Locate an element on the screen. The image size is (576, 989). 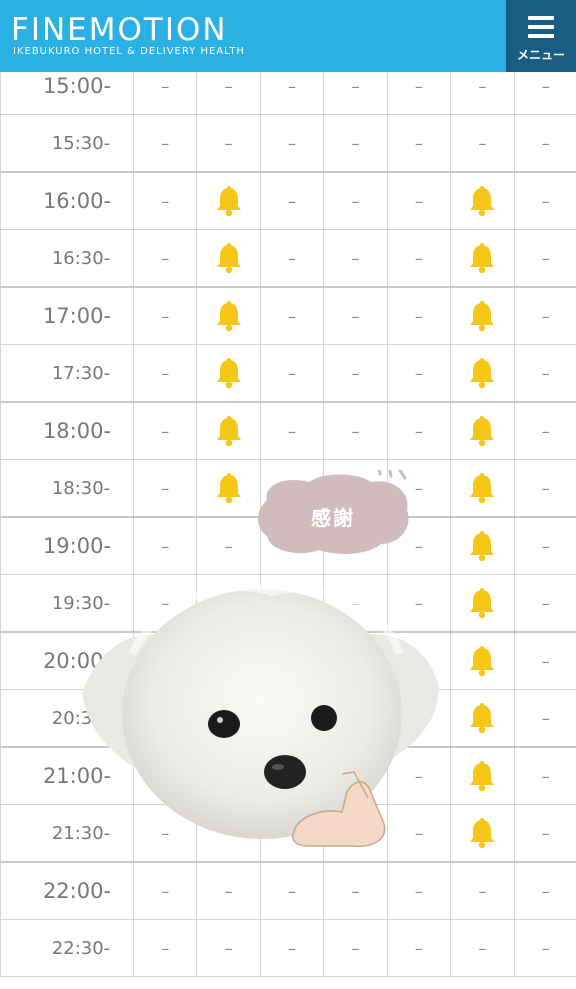
time-label: 22:00- is located at coordinates (67, 890).